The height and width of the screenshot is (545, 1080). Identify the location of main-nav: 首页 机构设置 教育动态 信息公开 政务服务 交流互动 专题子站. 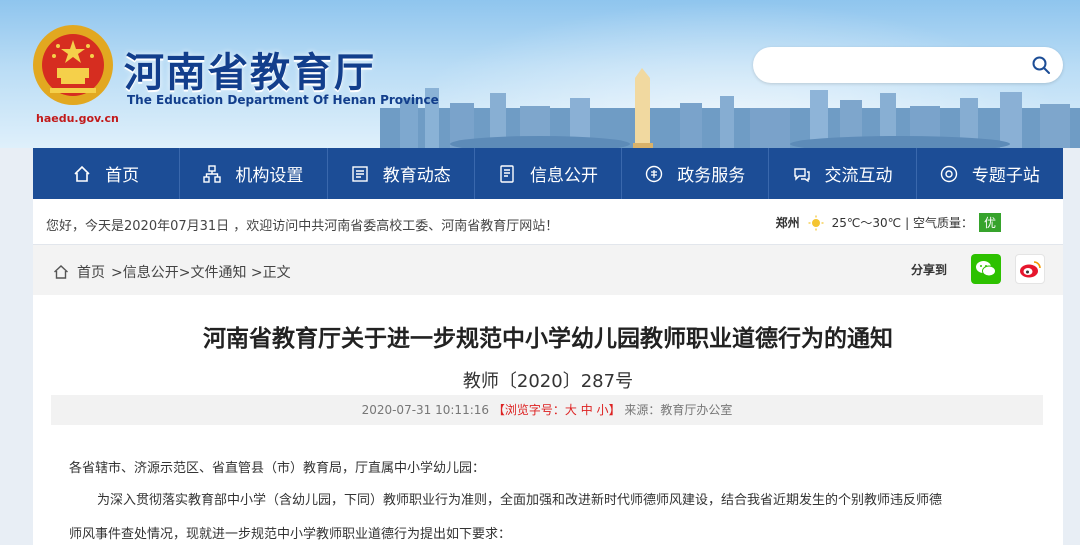
(548, 173).